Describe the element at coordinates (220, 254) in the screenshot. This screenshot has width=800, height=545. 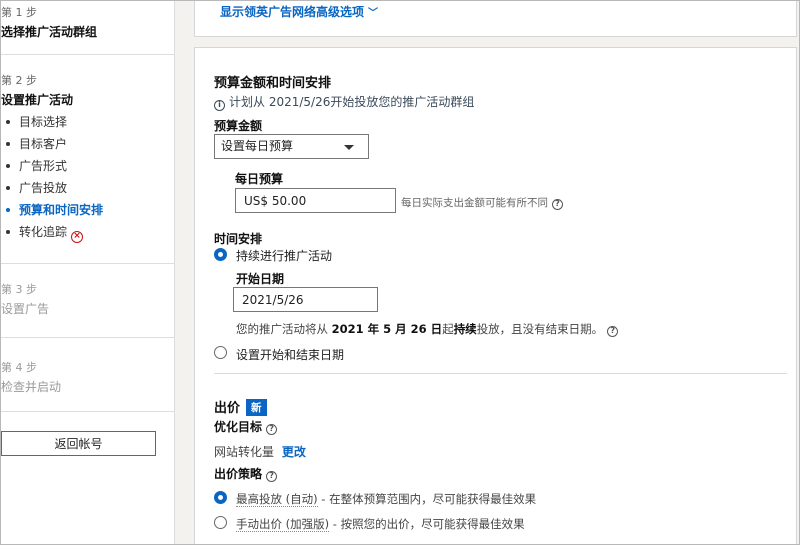
I see `radio-continuous` at that location.